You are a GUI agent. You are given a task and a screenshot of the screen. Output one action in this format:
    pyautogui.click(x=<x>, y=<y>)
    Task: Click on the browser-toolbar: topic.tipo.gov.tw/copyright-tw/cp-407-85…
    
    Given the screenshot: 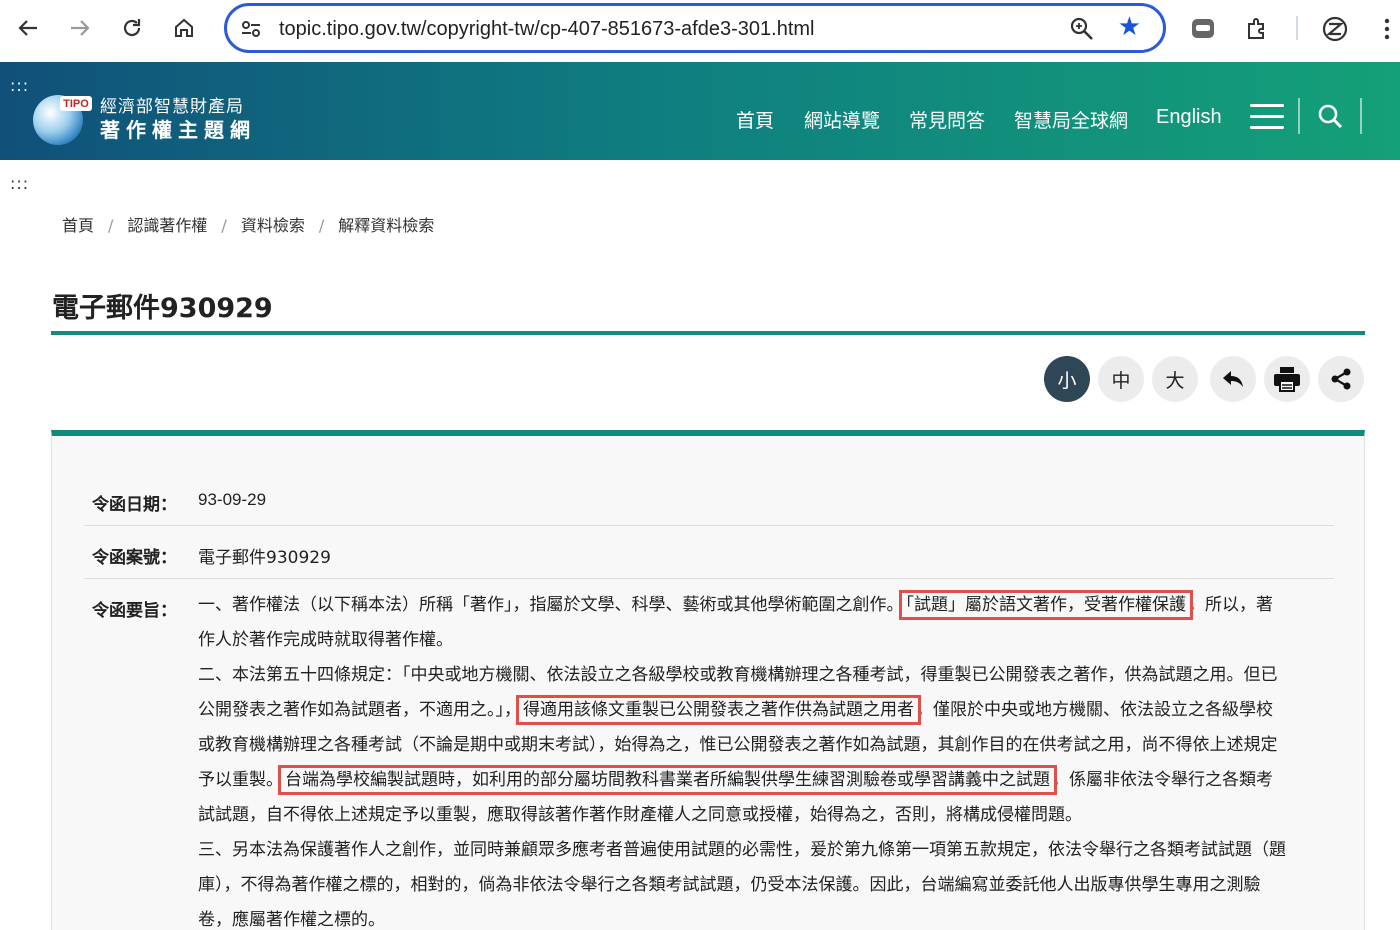 What is the action you would take?
    pyautogui.click(x=700, y=30)
    